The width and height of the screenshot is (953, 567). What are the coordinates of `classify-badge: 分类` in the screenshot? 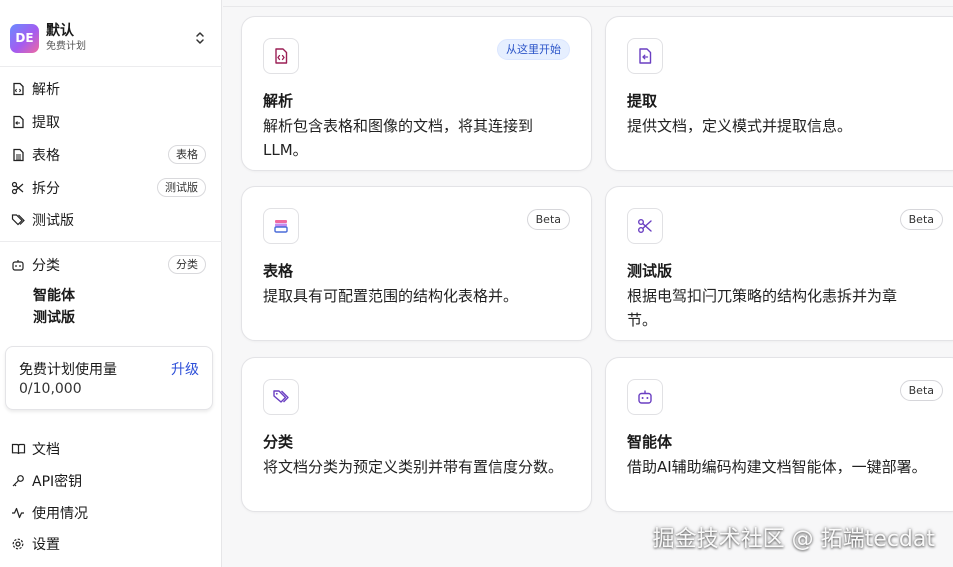 It's located at (187, 264).